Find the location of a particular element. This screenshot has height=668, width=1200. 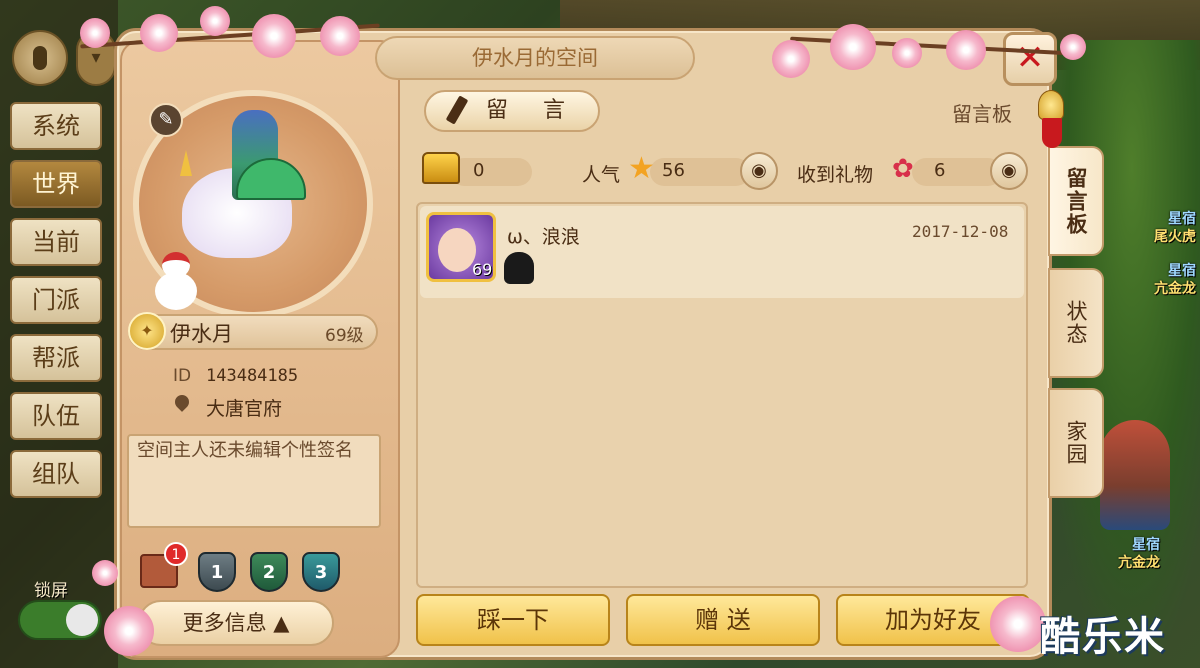

message-item is located at coordinates (722, 252).